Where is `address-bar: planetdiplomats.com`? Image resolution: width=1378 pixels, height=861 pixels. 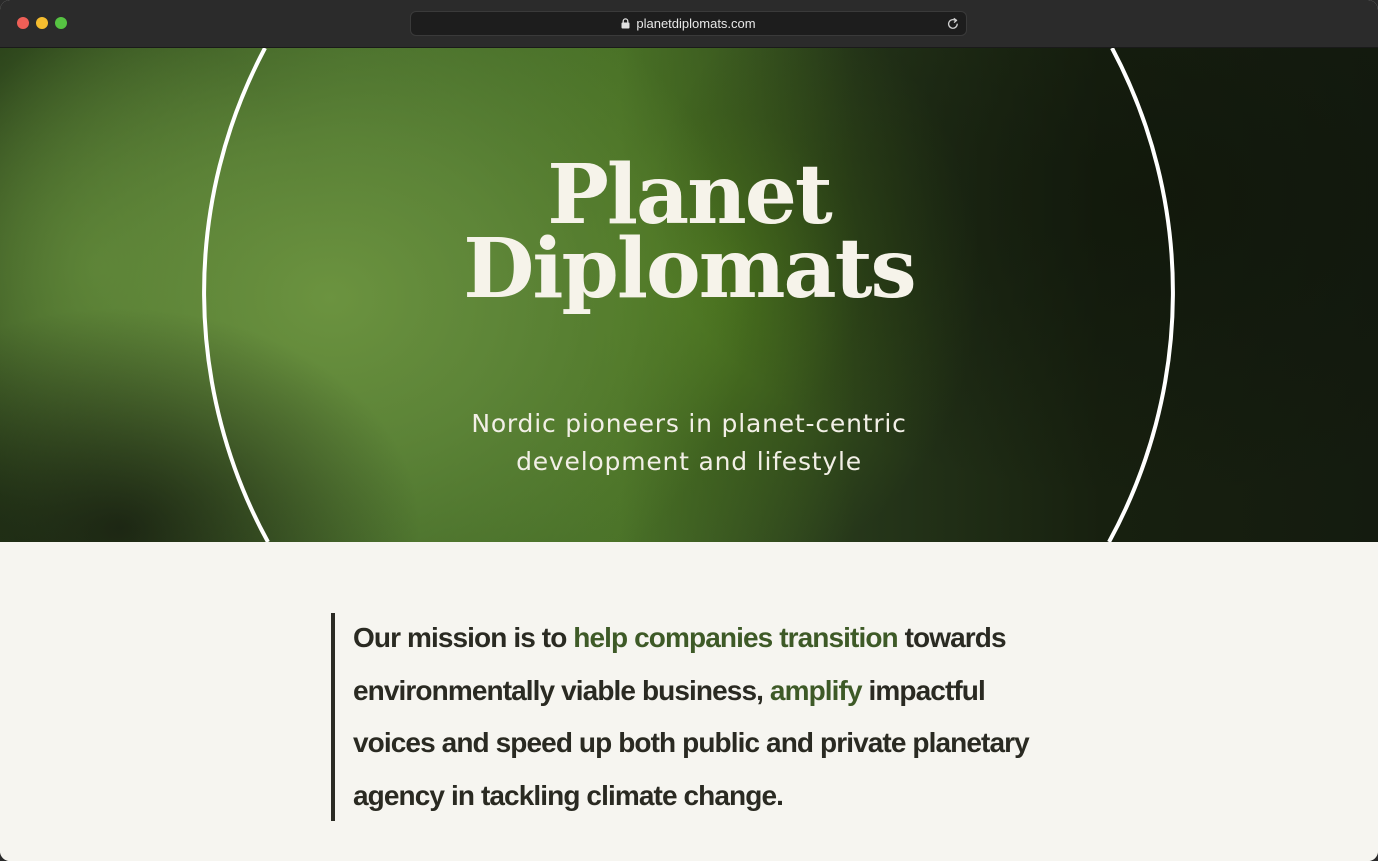 address-bar: planetdiplomats.com is located at coordinates (688, 23).